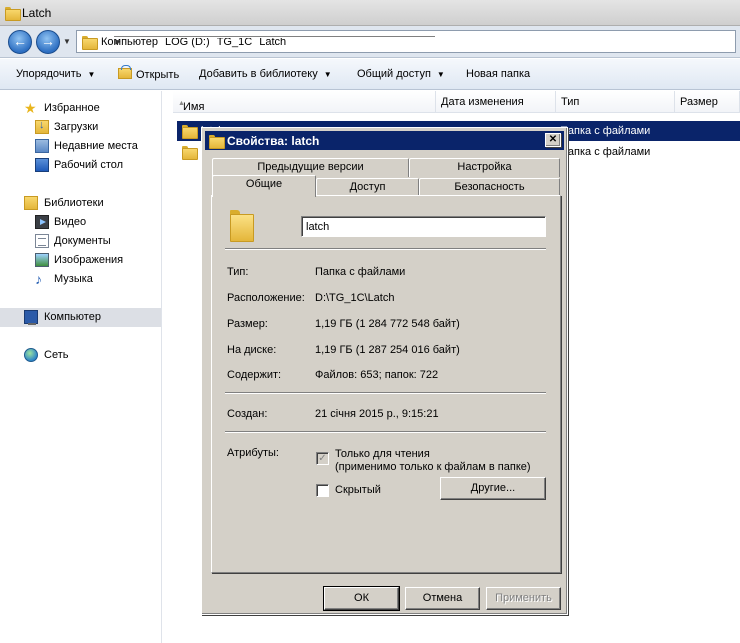 The height and width of the screenshot is (643, 740). I want to click on forward-button: →, so click(48, 42).